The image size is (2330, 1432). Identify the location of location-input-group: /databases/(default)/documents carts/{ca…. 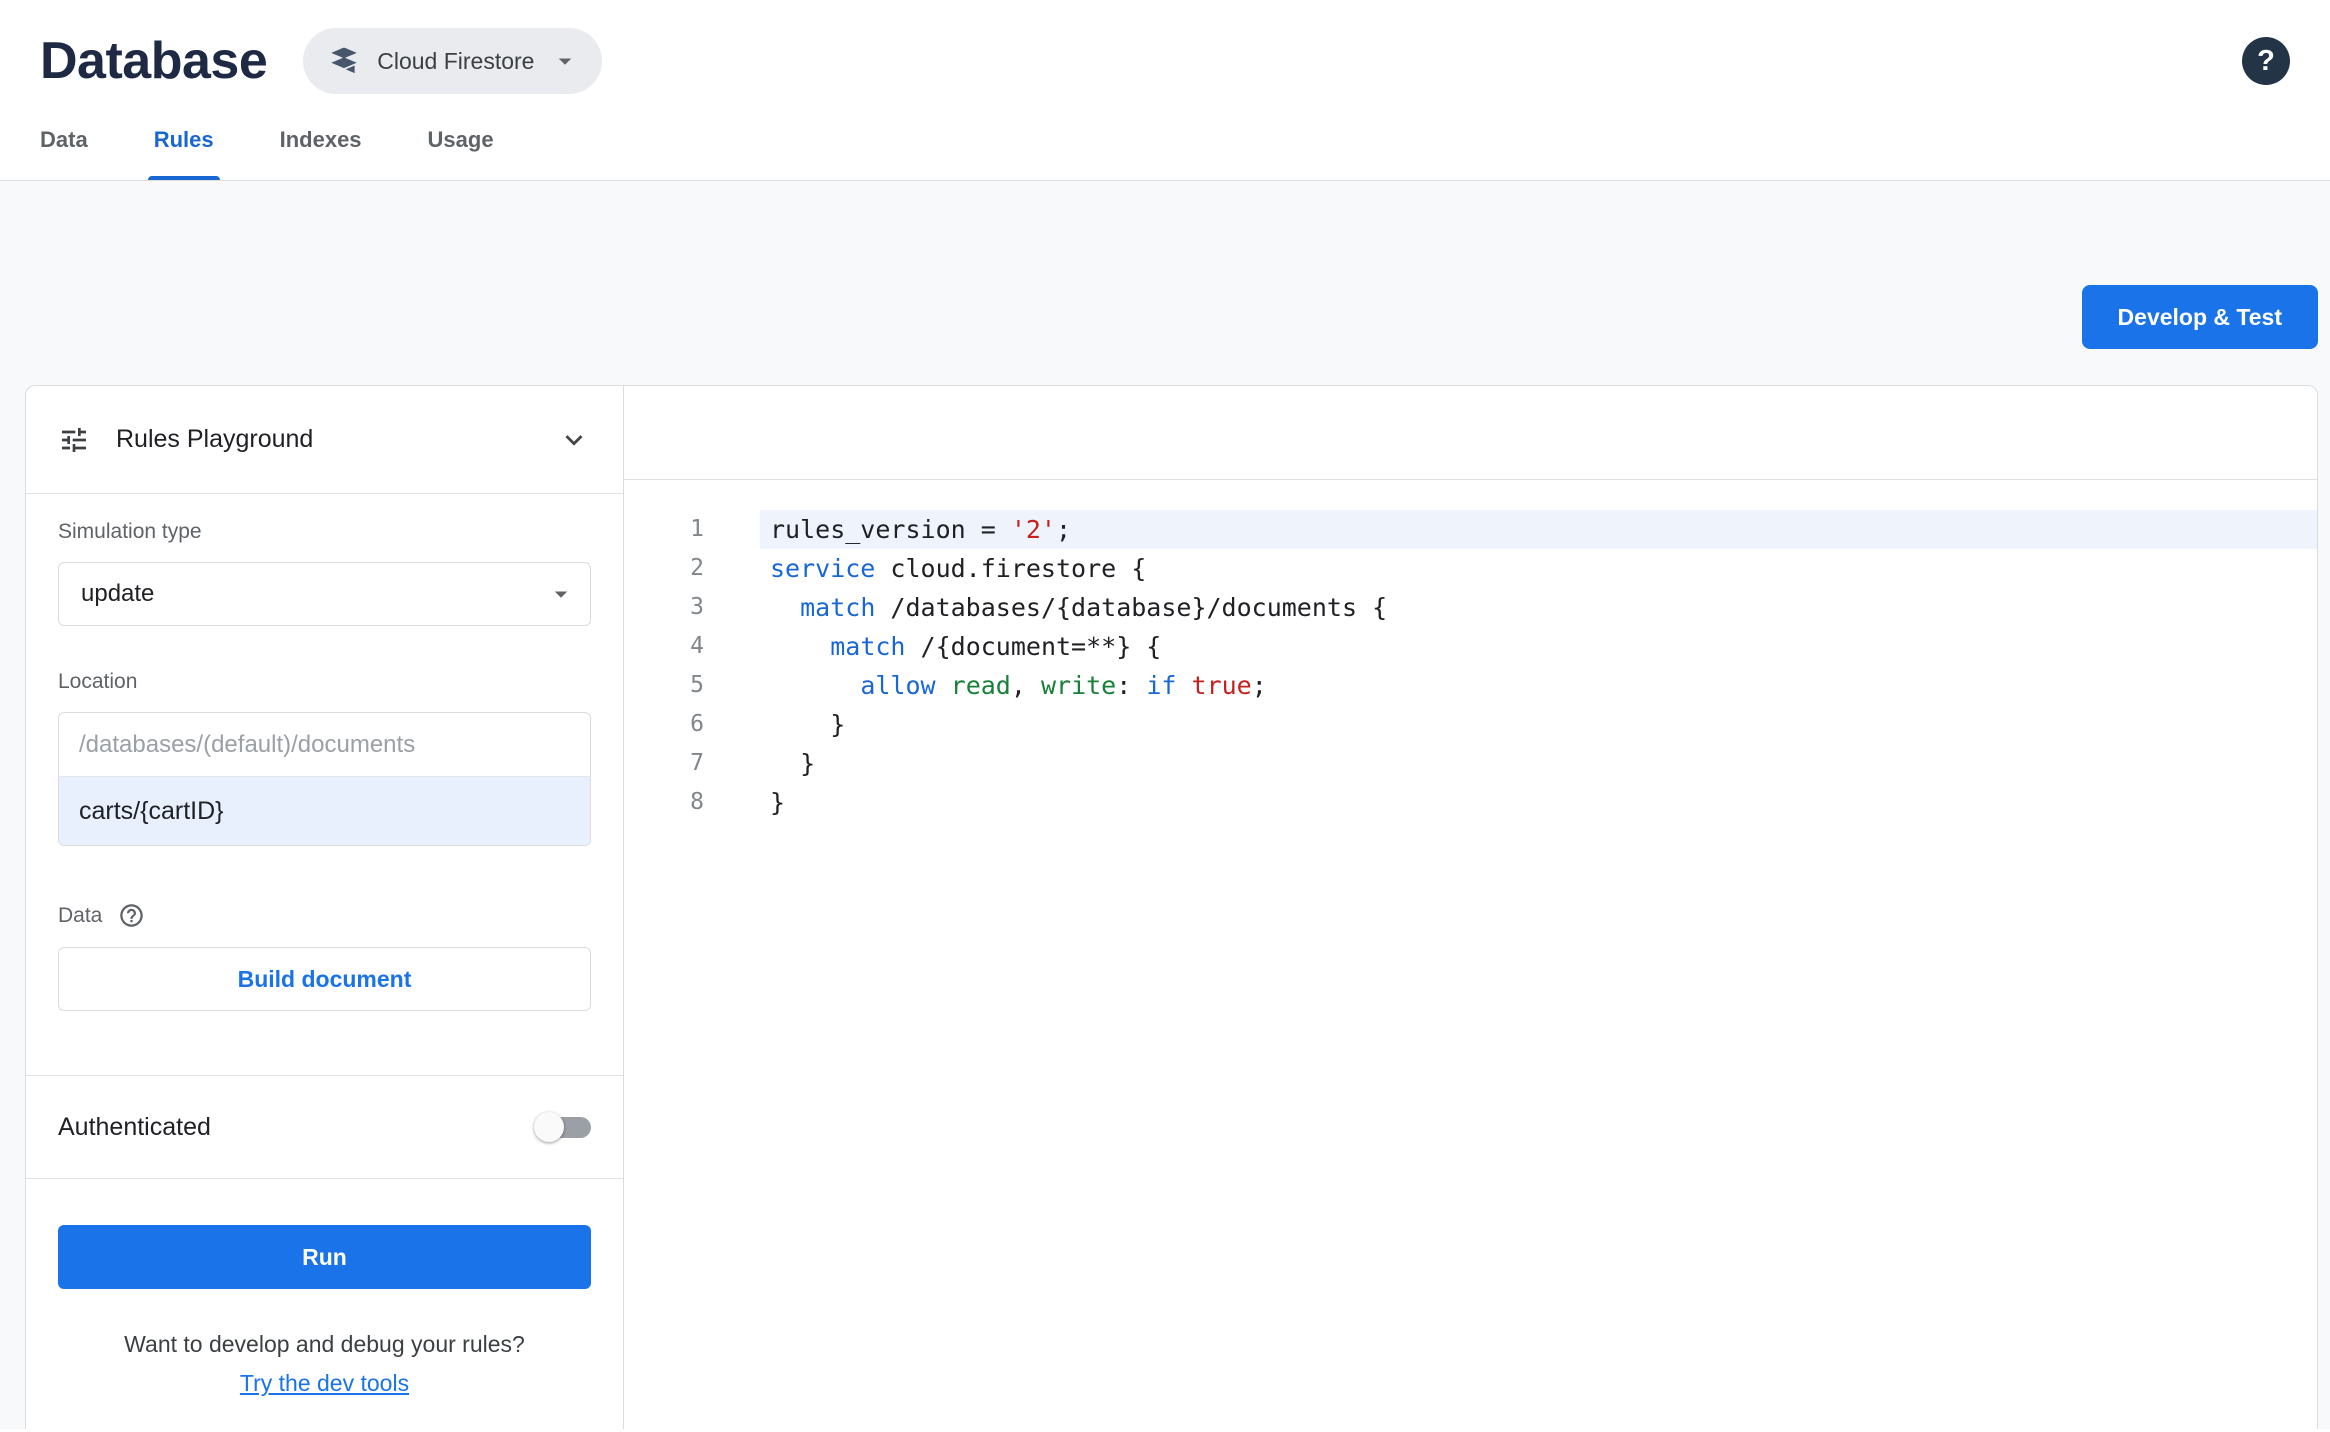
(324, 779).